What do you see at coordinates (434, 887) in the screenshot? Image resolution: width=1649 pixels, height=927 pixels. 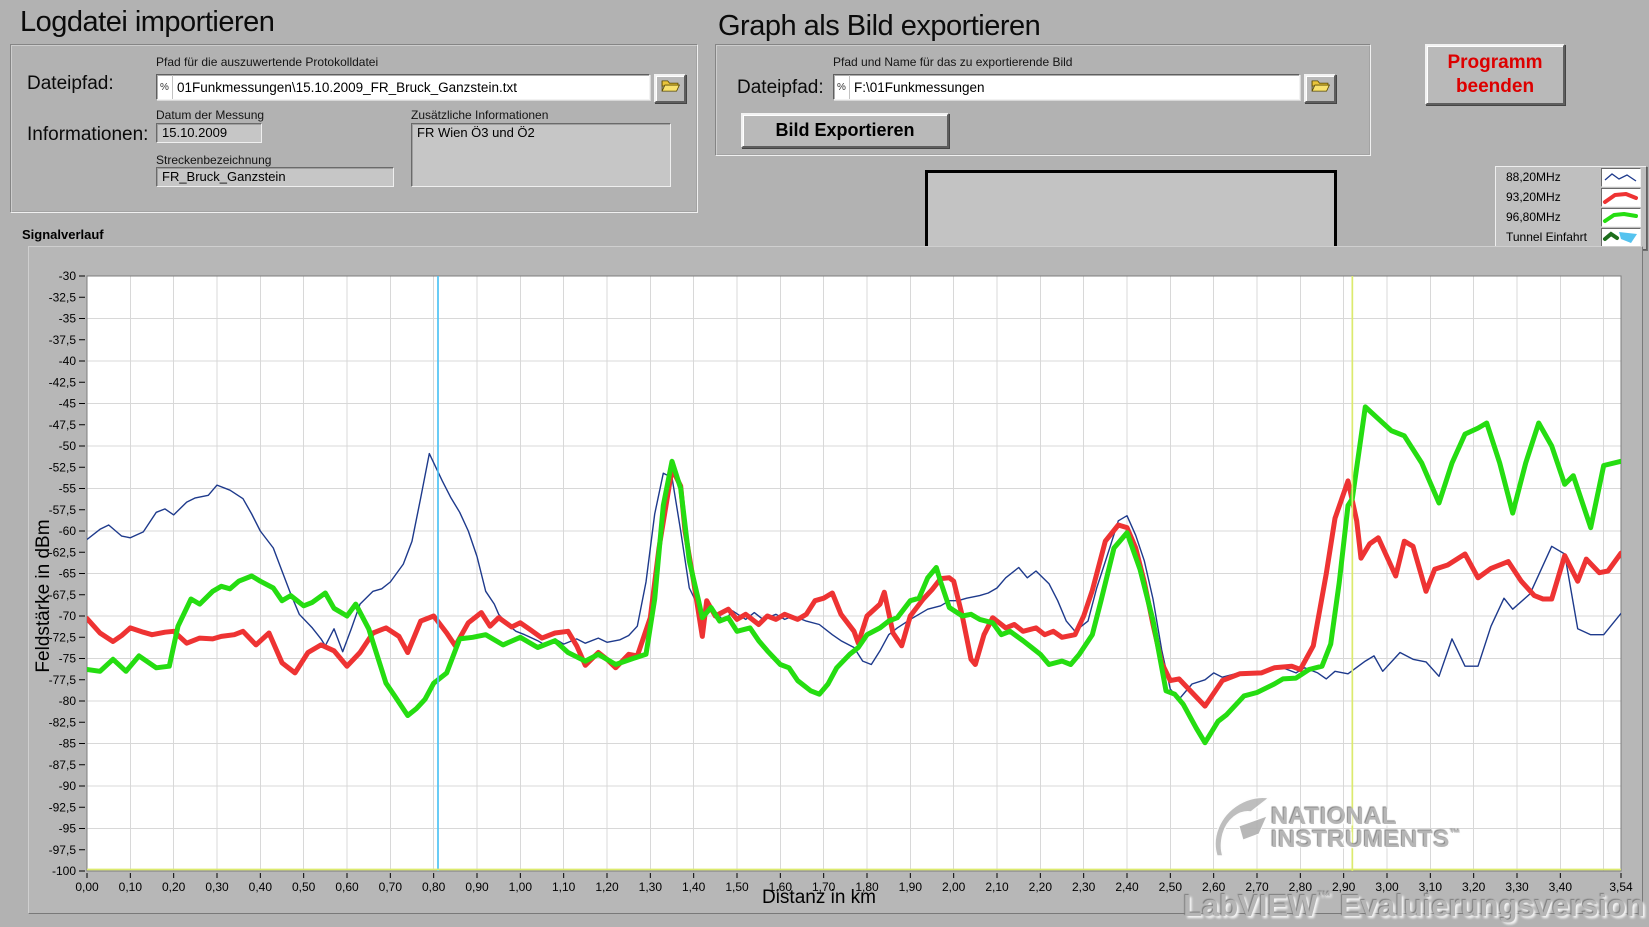 I see `svg-text: 0,80` at bounding box center [434, 887].